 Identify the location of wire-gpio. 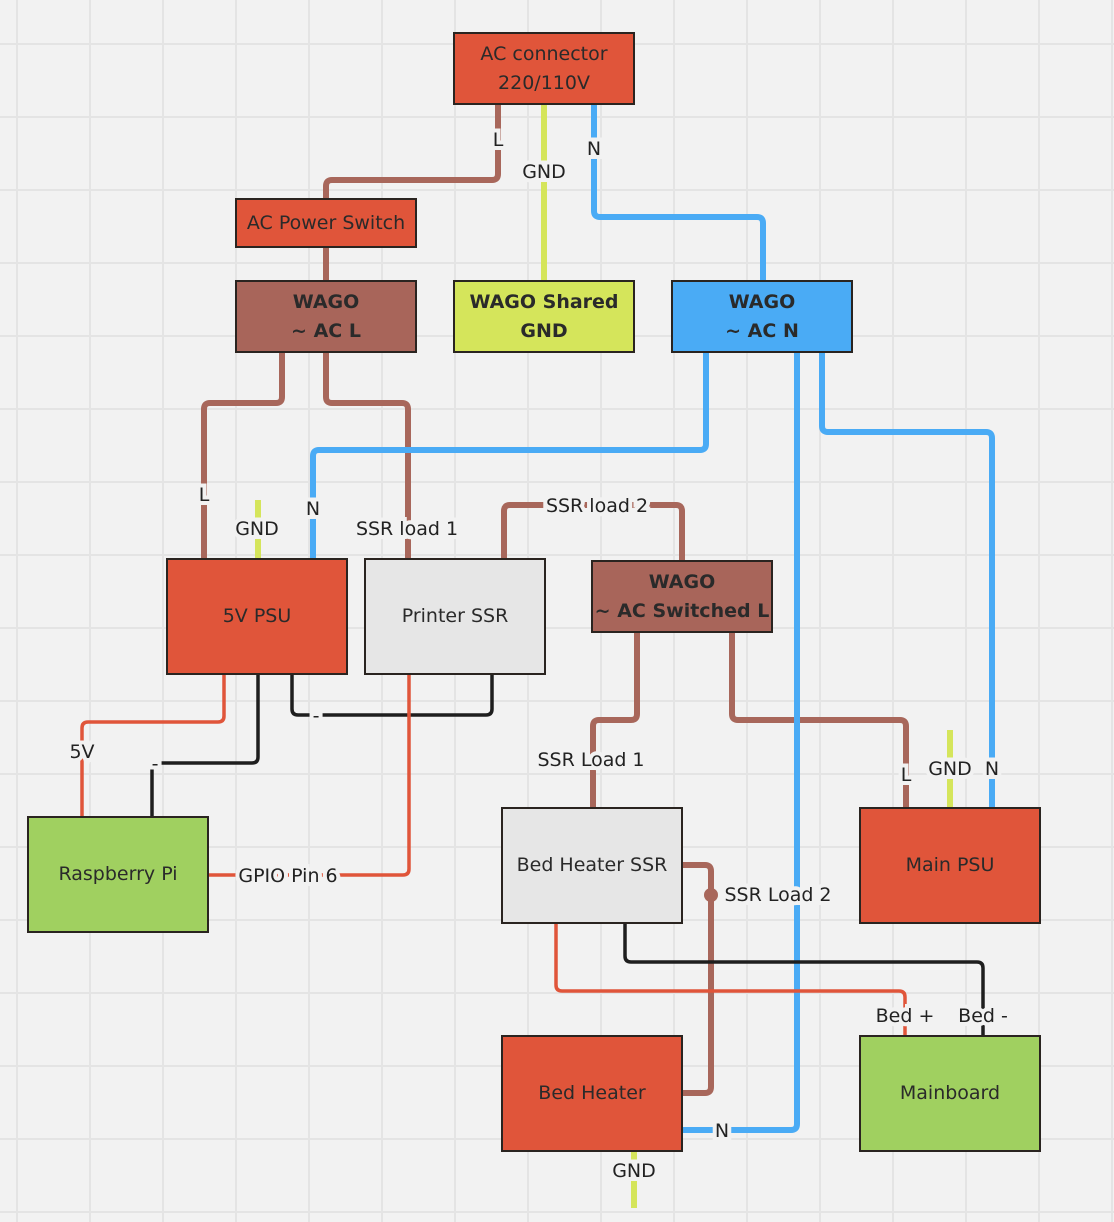
(310, 776).